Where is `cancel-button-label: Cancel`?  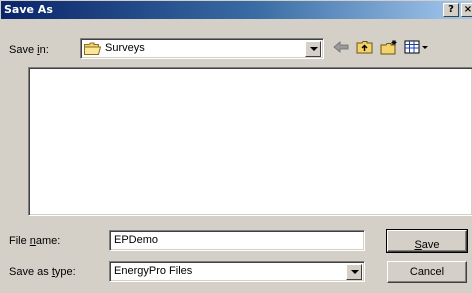 cancel-button-label: Cancel is located at coordinates (427, 272).